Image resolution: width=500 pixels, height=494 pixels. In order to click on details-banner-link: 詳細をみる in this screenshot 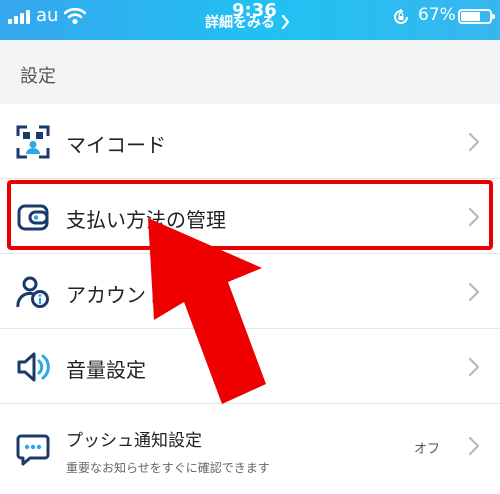, I will do `click(247, 22)`.